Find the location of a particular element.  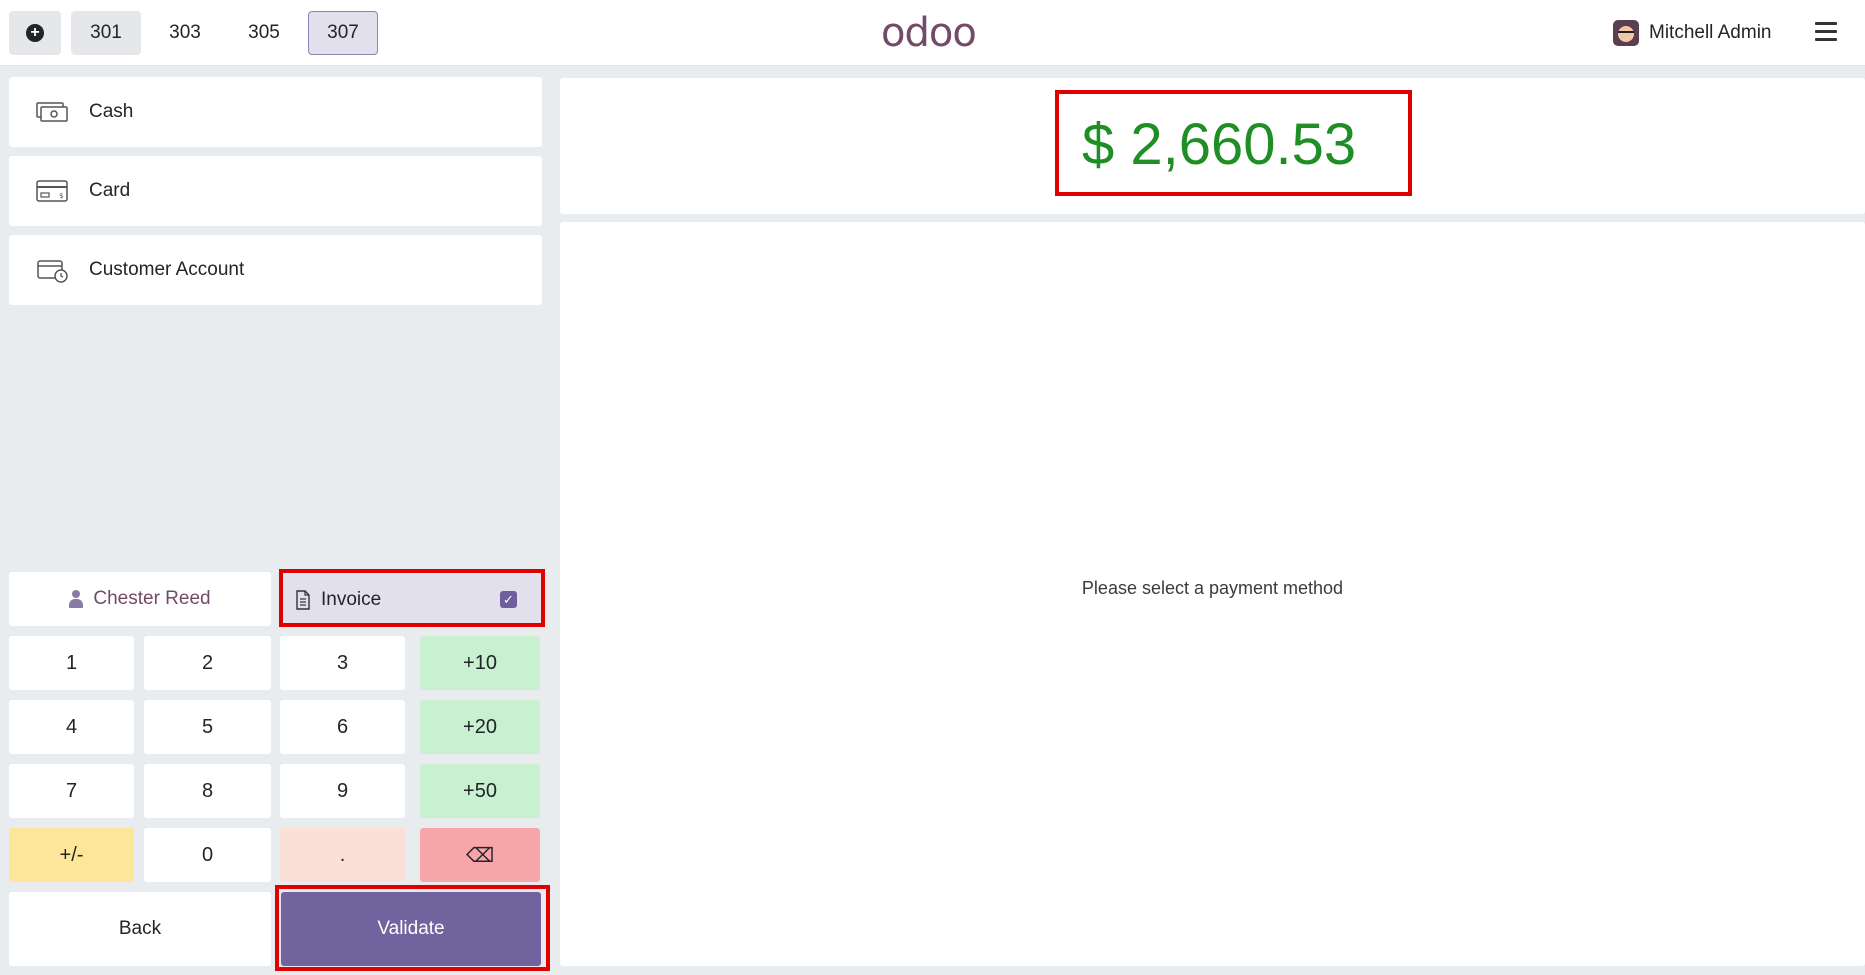

payment-method-cash: Cash is located at coordinates (275, 112).